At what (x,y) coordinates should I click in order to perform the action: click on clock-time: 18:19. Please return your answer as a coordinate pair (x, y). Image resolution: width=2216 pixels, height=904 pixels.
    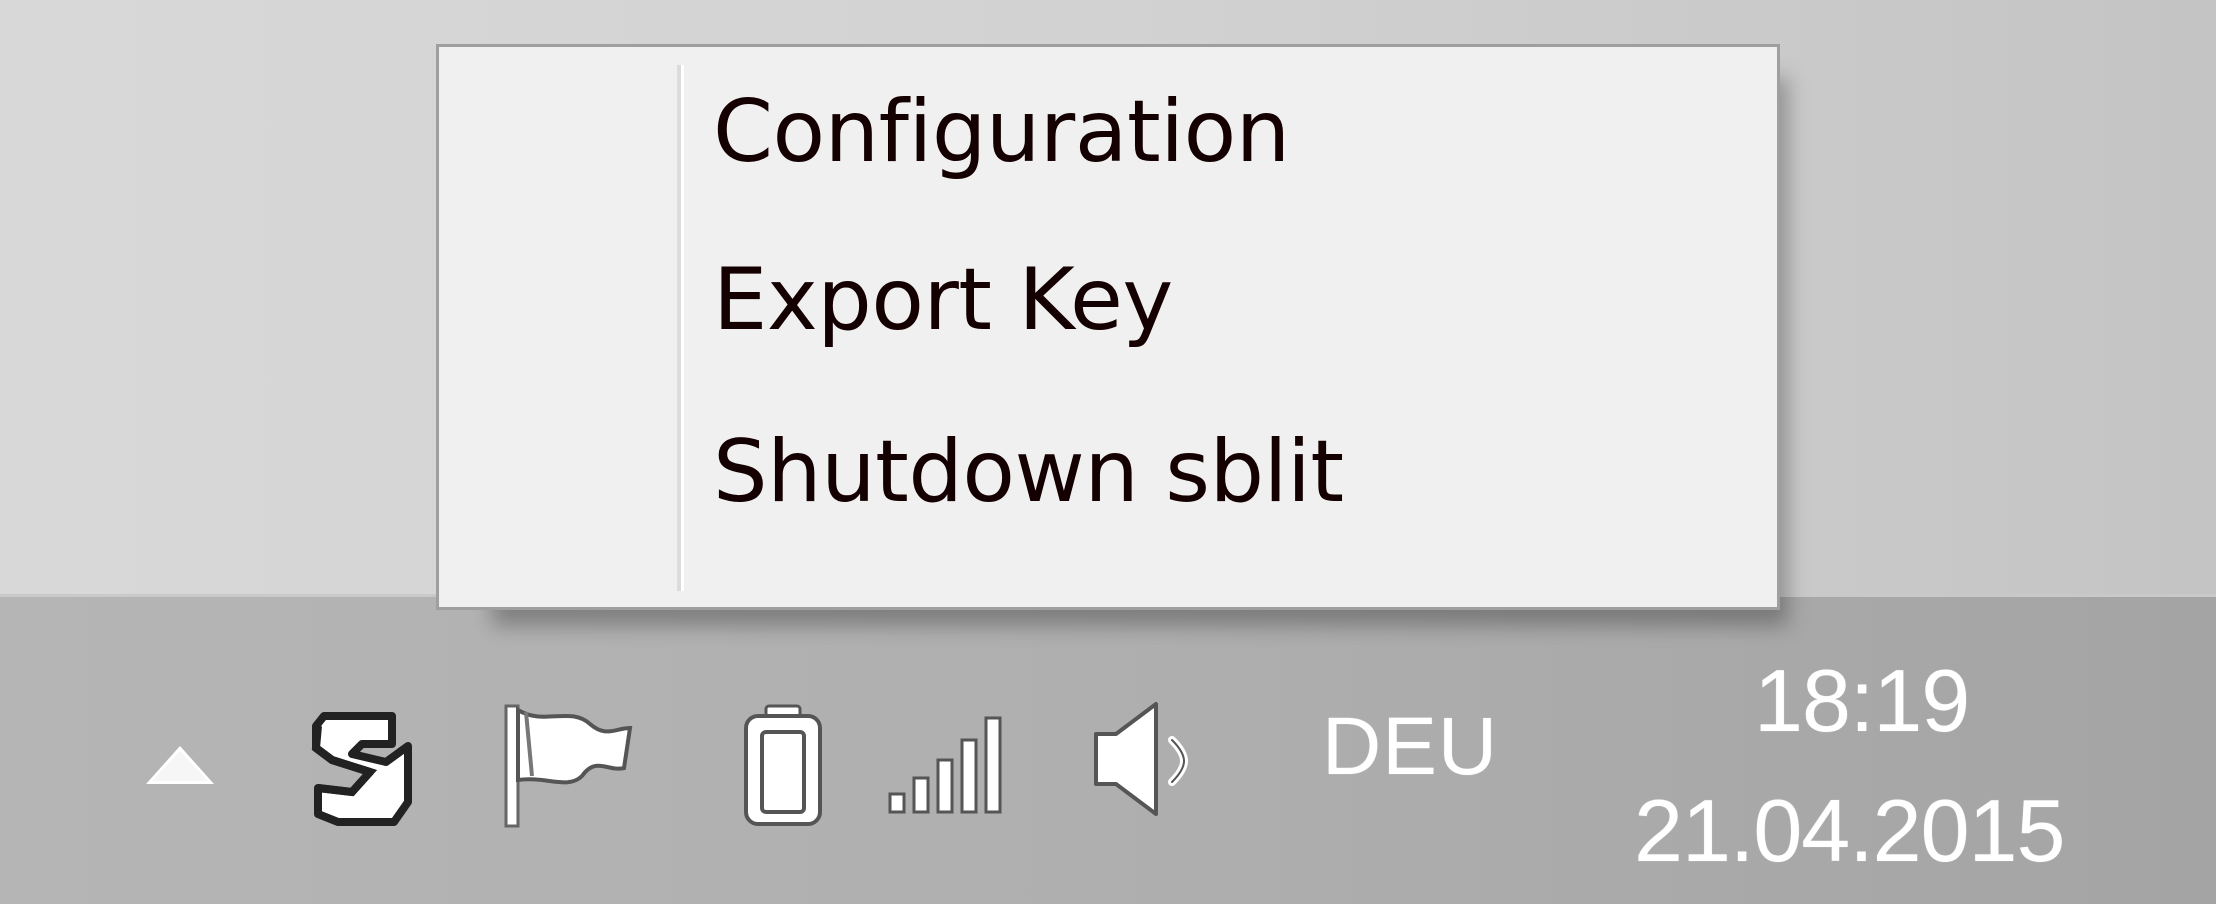
    Looking at the image, I should click on (1862, 701).